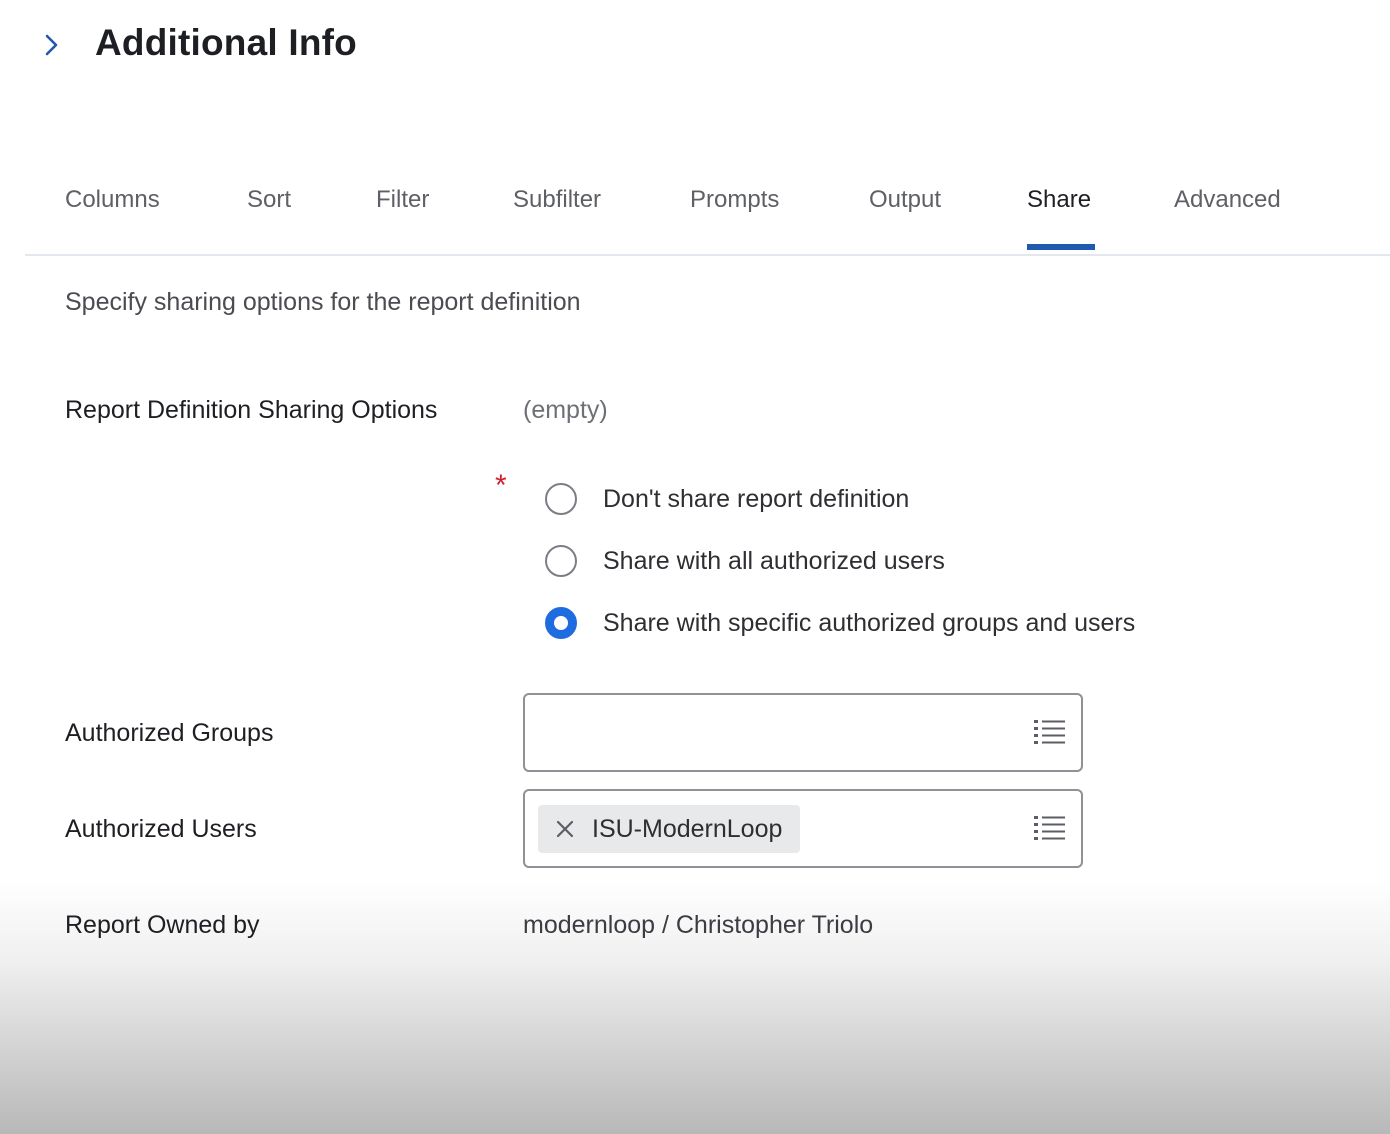 The height and width of the screenshot is (1134, 1390). What do you see at coordinates (756, 499) in the screenshot?
I see `radio-label: Don't share report definition` at bounding box center [756, 499].